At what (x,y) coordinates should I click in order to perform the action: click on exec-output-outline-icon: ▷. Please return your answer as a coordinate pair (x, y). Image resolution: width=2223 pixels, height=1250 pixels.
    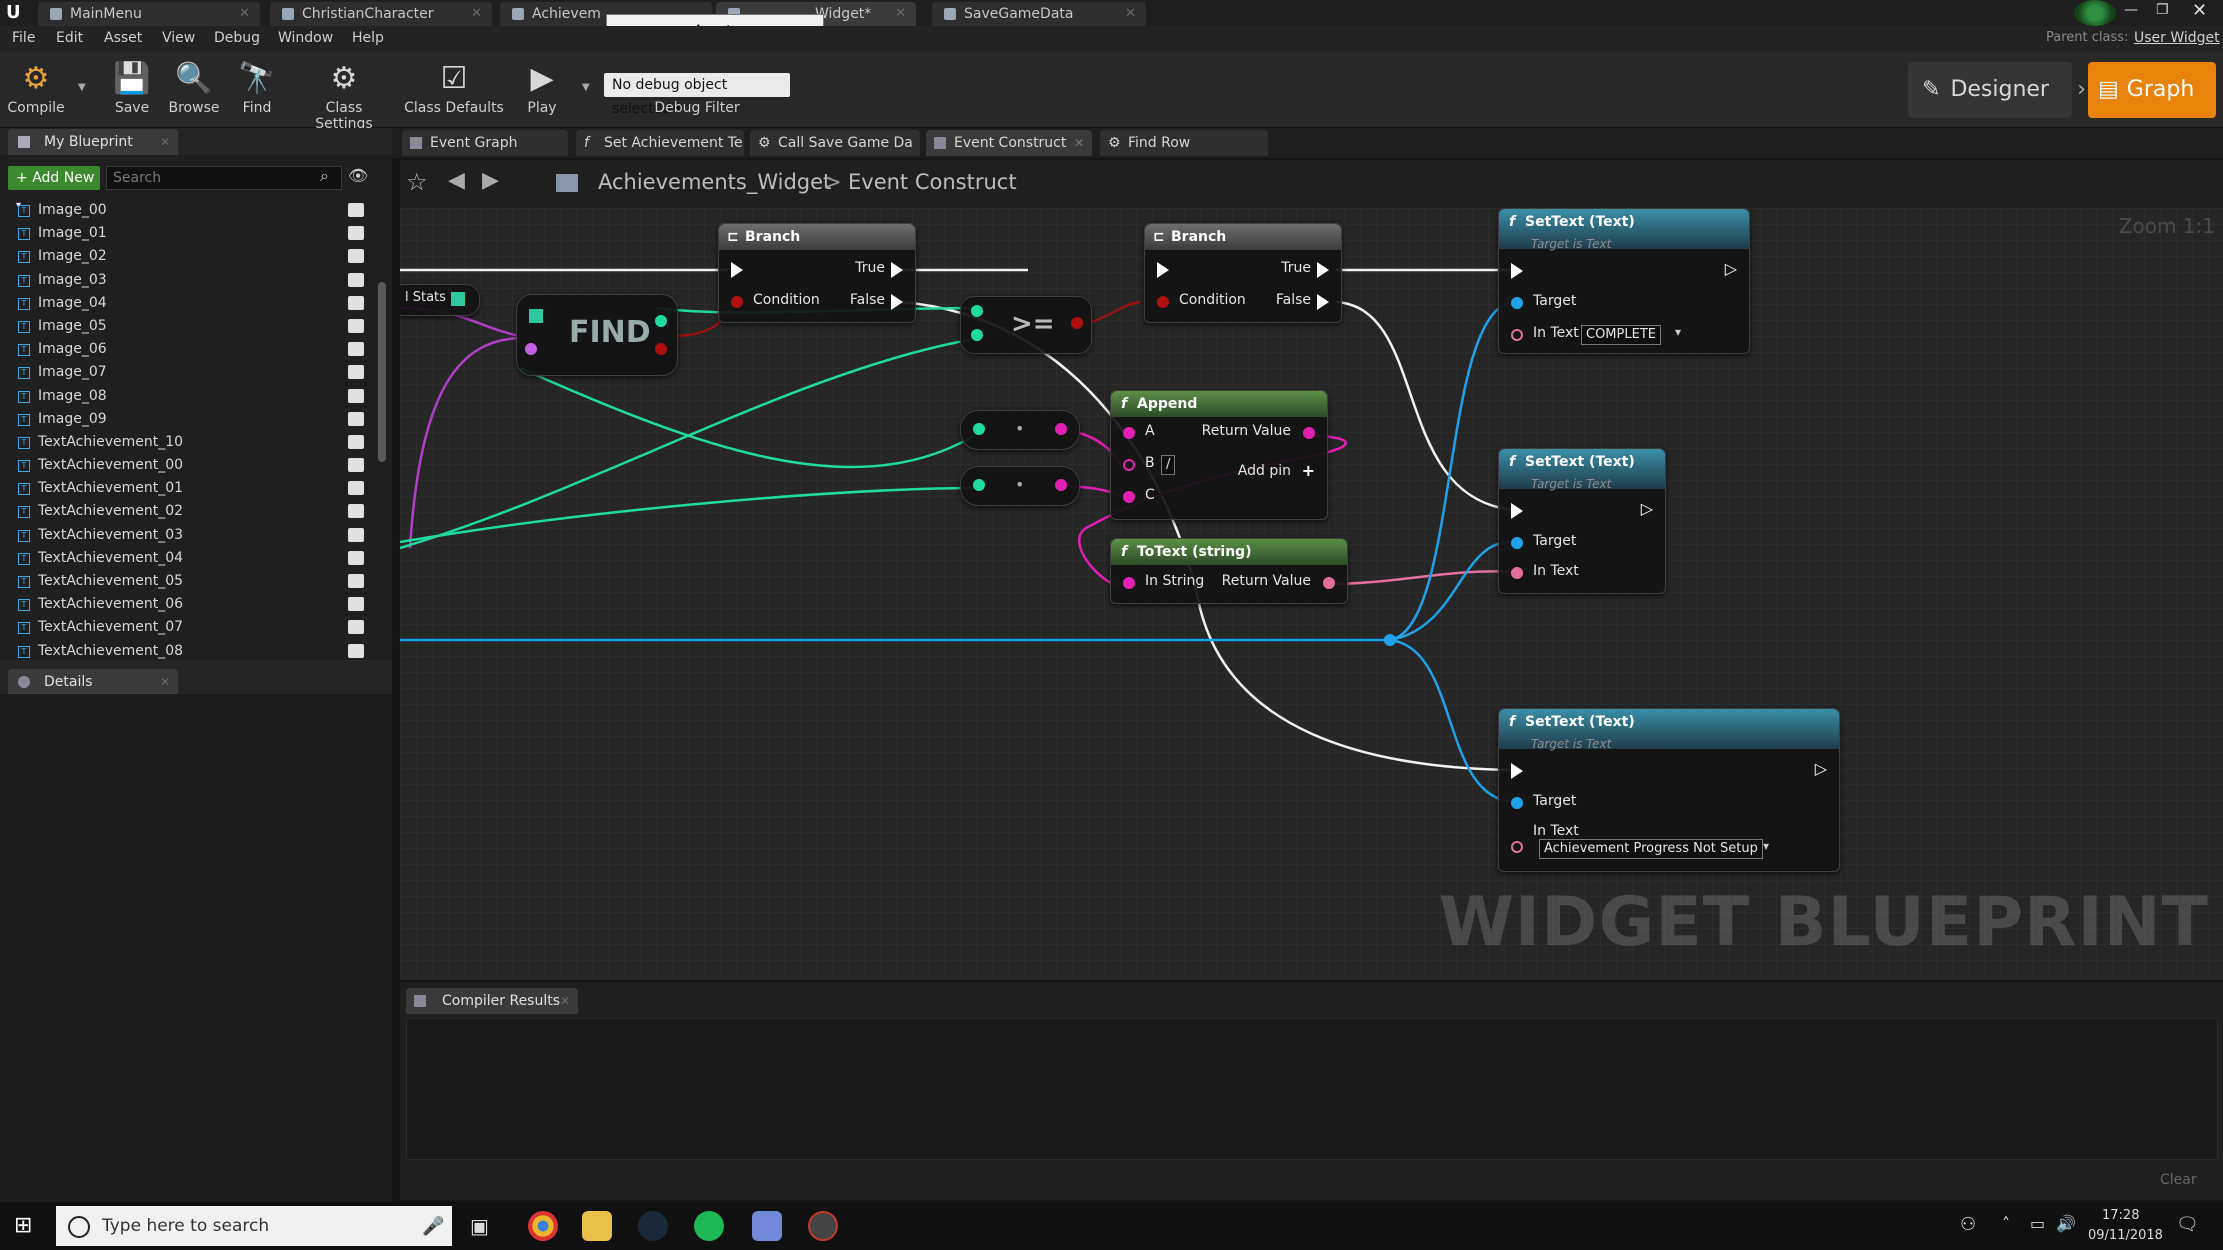
    Looking at the image, I should click on (1731, 268).